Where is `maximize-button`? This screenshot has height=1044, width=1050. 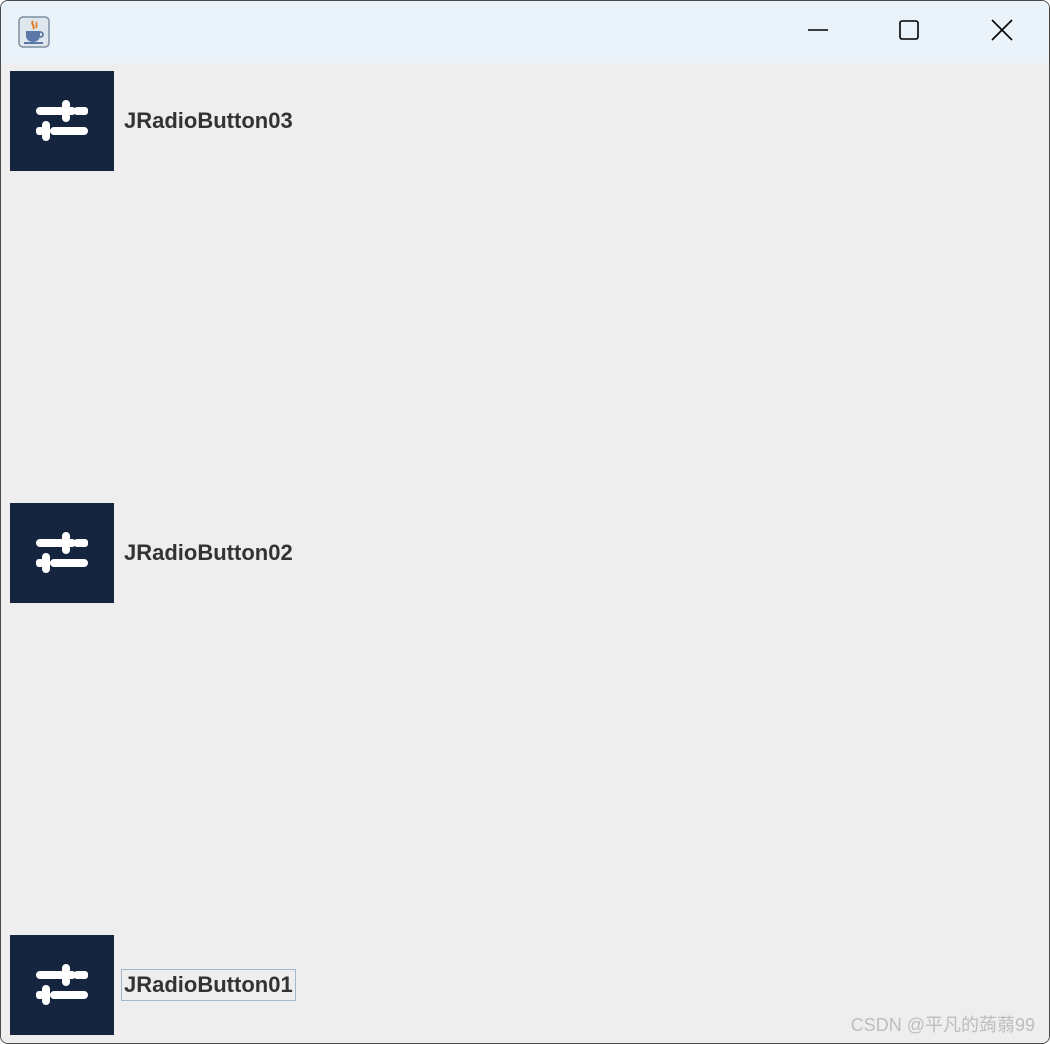 maximize-button is located at coordinates (909, 32).